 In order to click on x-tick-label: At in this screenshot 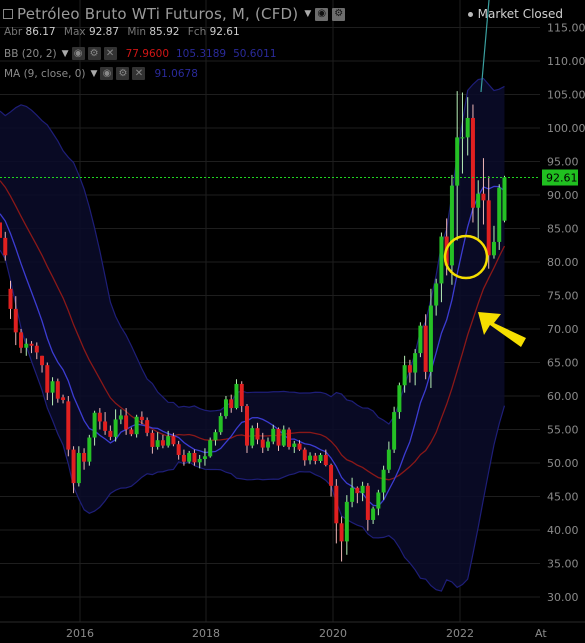, I will do `click(541, 633)`.